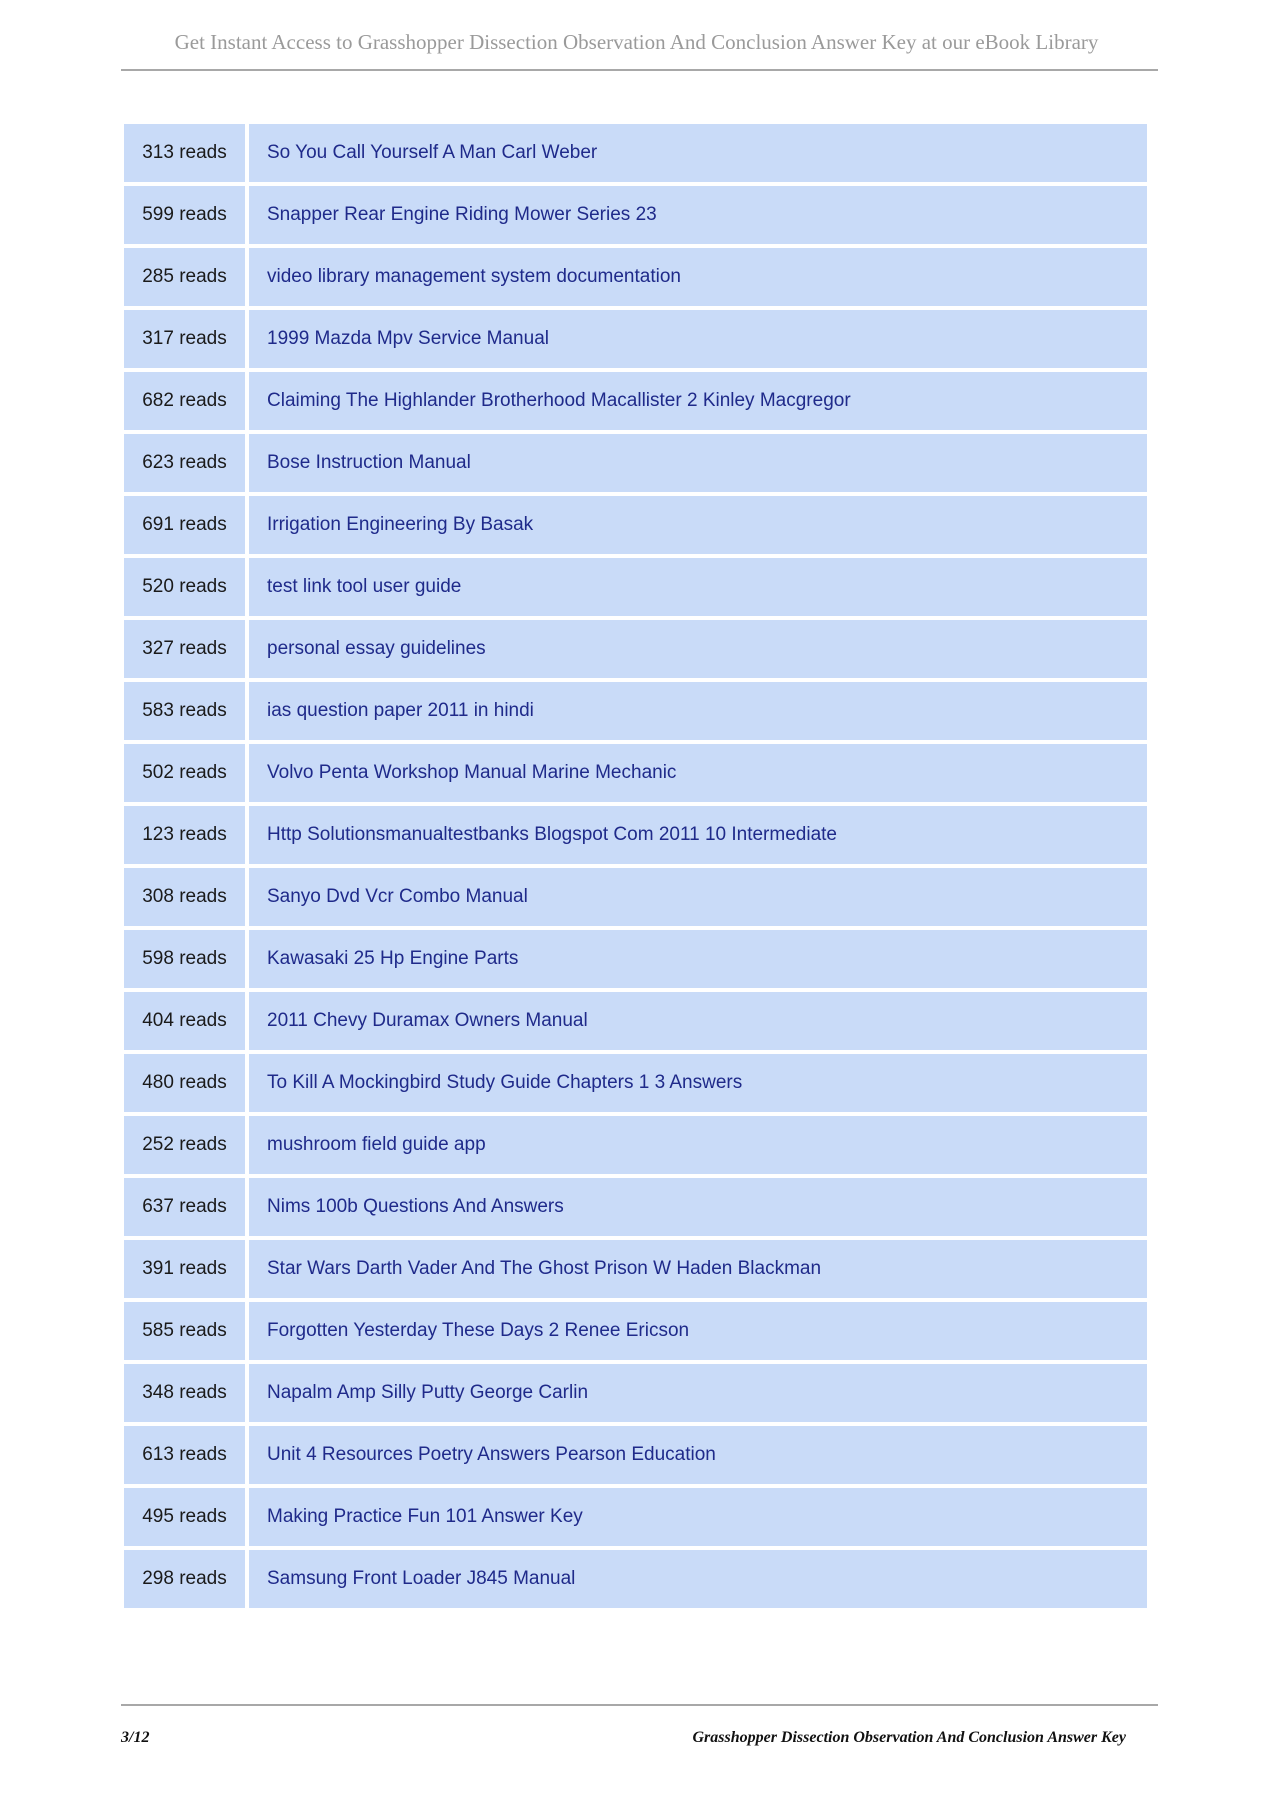  Describe the element at coordinates (427, 1392) in the screenshot. I see `book-title-link: Napalm Amp Silly Putty George Carlin` at that location.